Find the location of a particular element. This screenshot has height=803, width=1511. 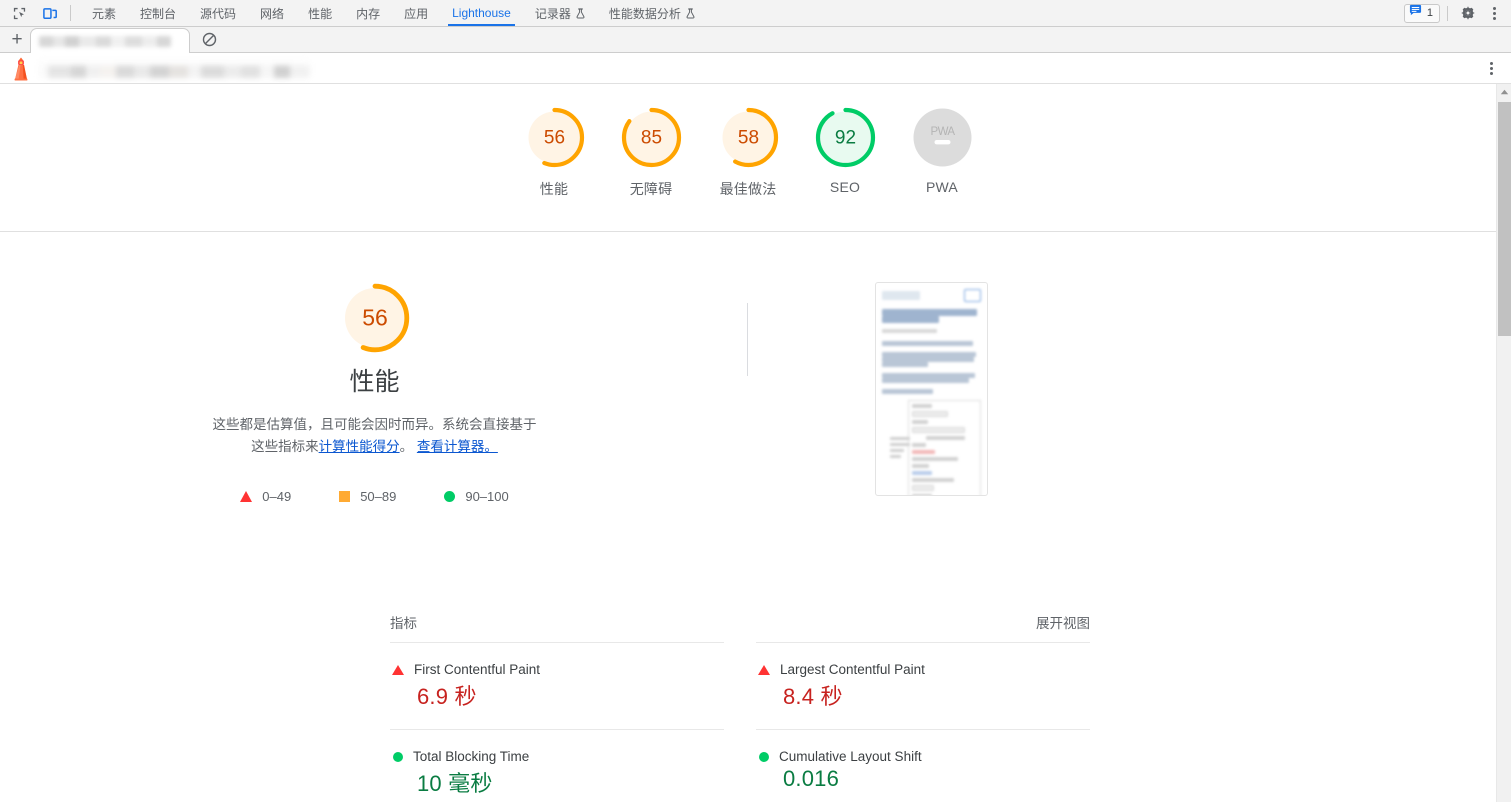

scrollbar-thumb is located at coordinates (1504, 219).